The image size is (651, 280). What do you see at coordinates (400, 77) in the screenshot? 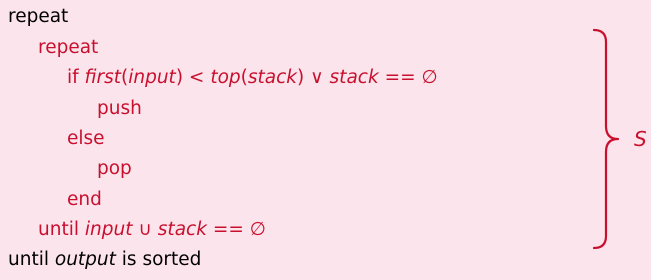
I see `equals-operator: ==` at bounding box center [400, 77].